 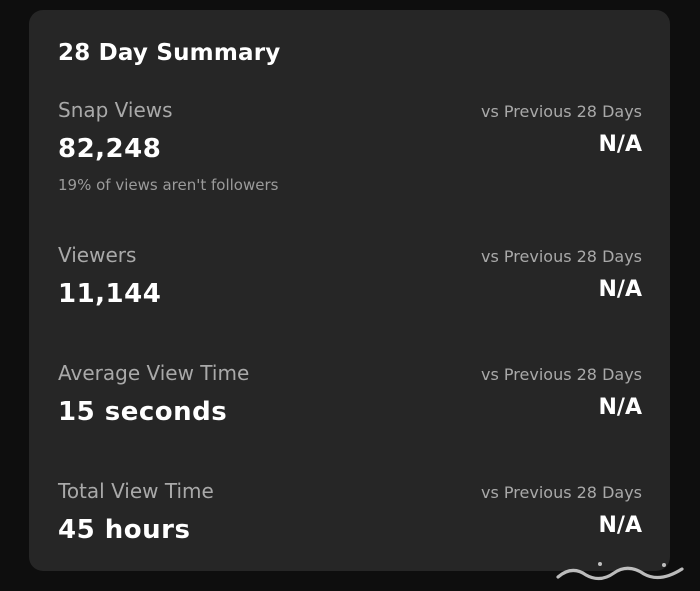 I want to click on metric-label: Total View Time, so click(x=136, y=491).